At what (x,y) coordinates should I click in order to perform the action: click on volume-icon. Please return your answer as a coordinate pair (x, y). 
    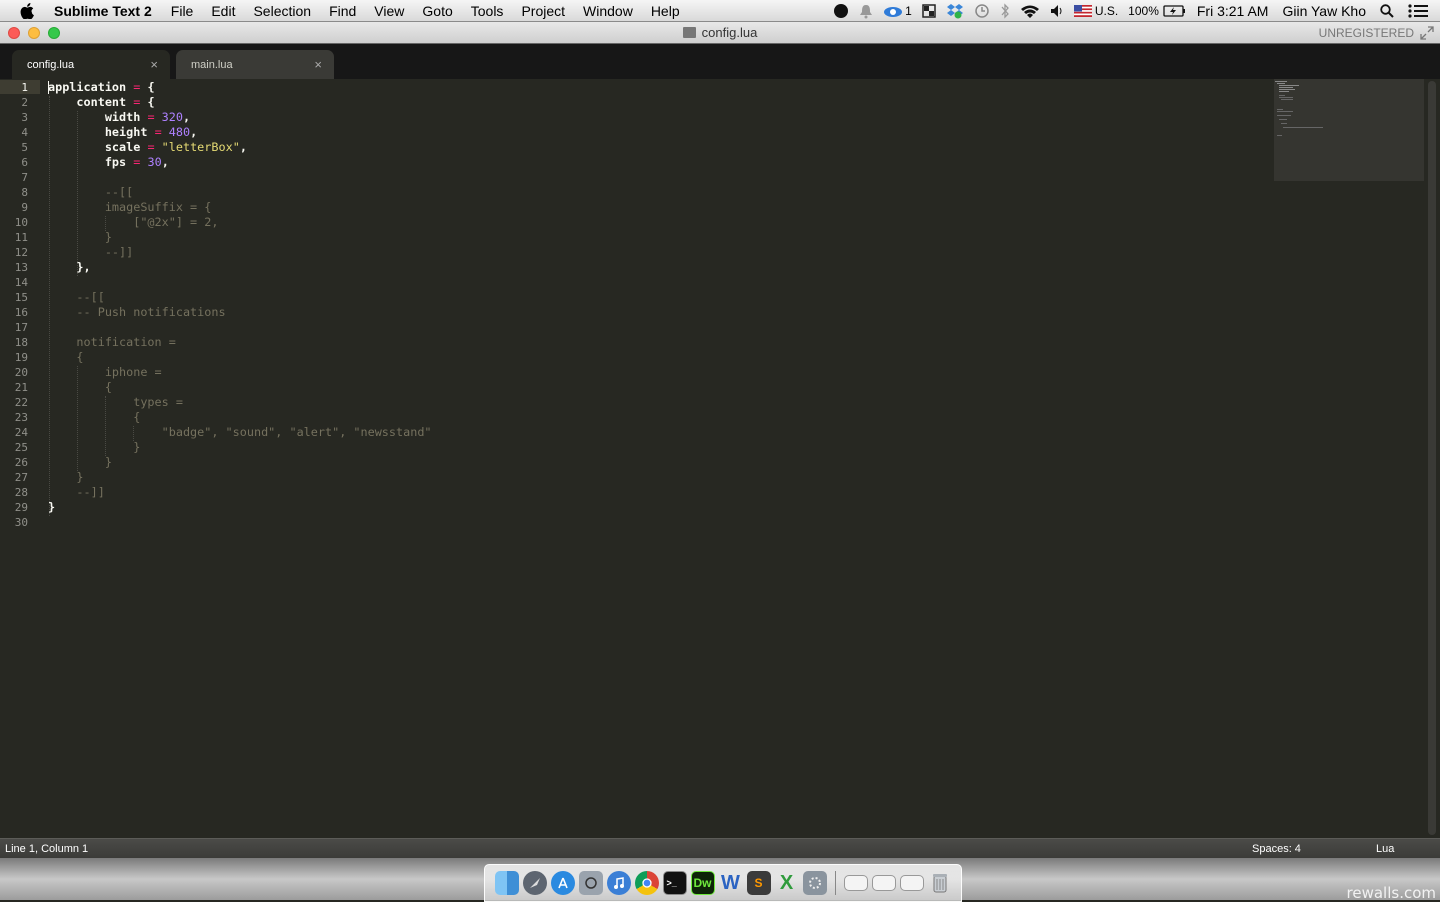
    Looking at the image, I should click on (1057, 11).